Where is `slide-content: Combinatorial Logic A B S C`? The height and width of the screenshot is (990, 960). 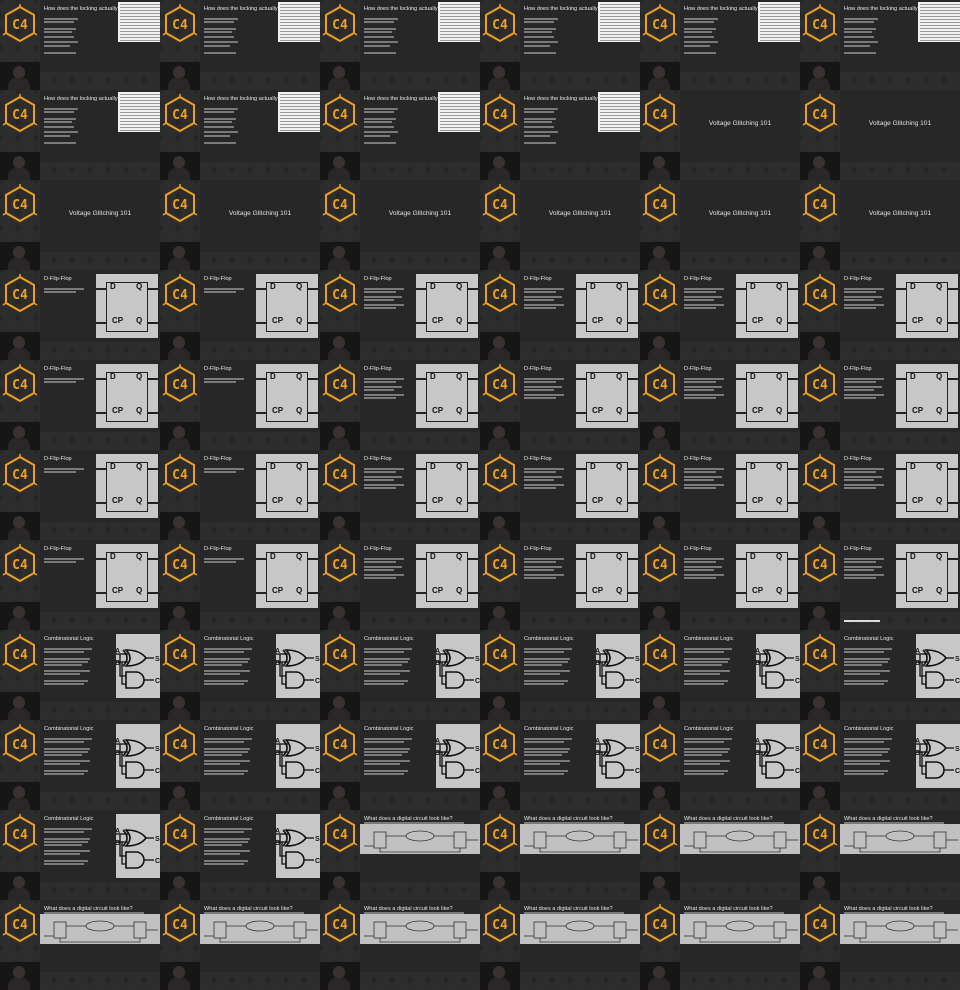
slide-content: Combinatorial Logic A B S C is located at coordinates (100, 666).